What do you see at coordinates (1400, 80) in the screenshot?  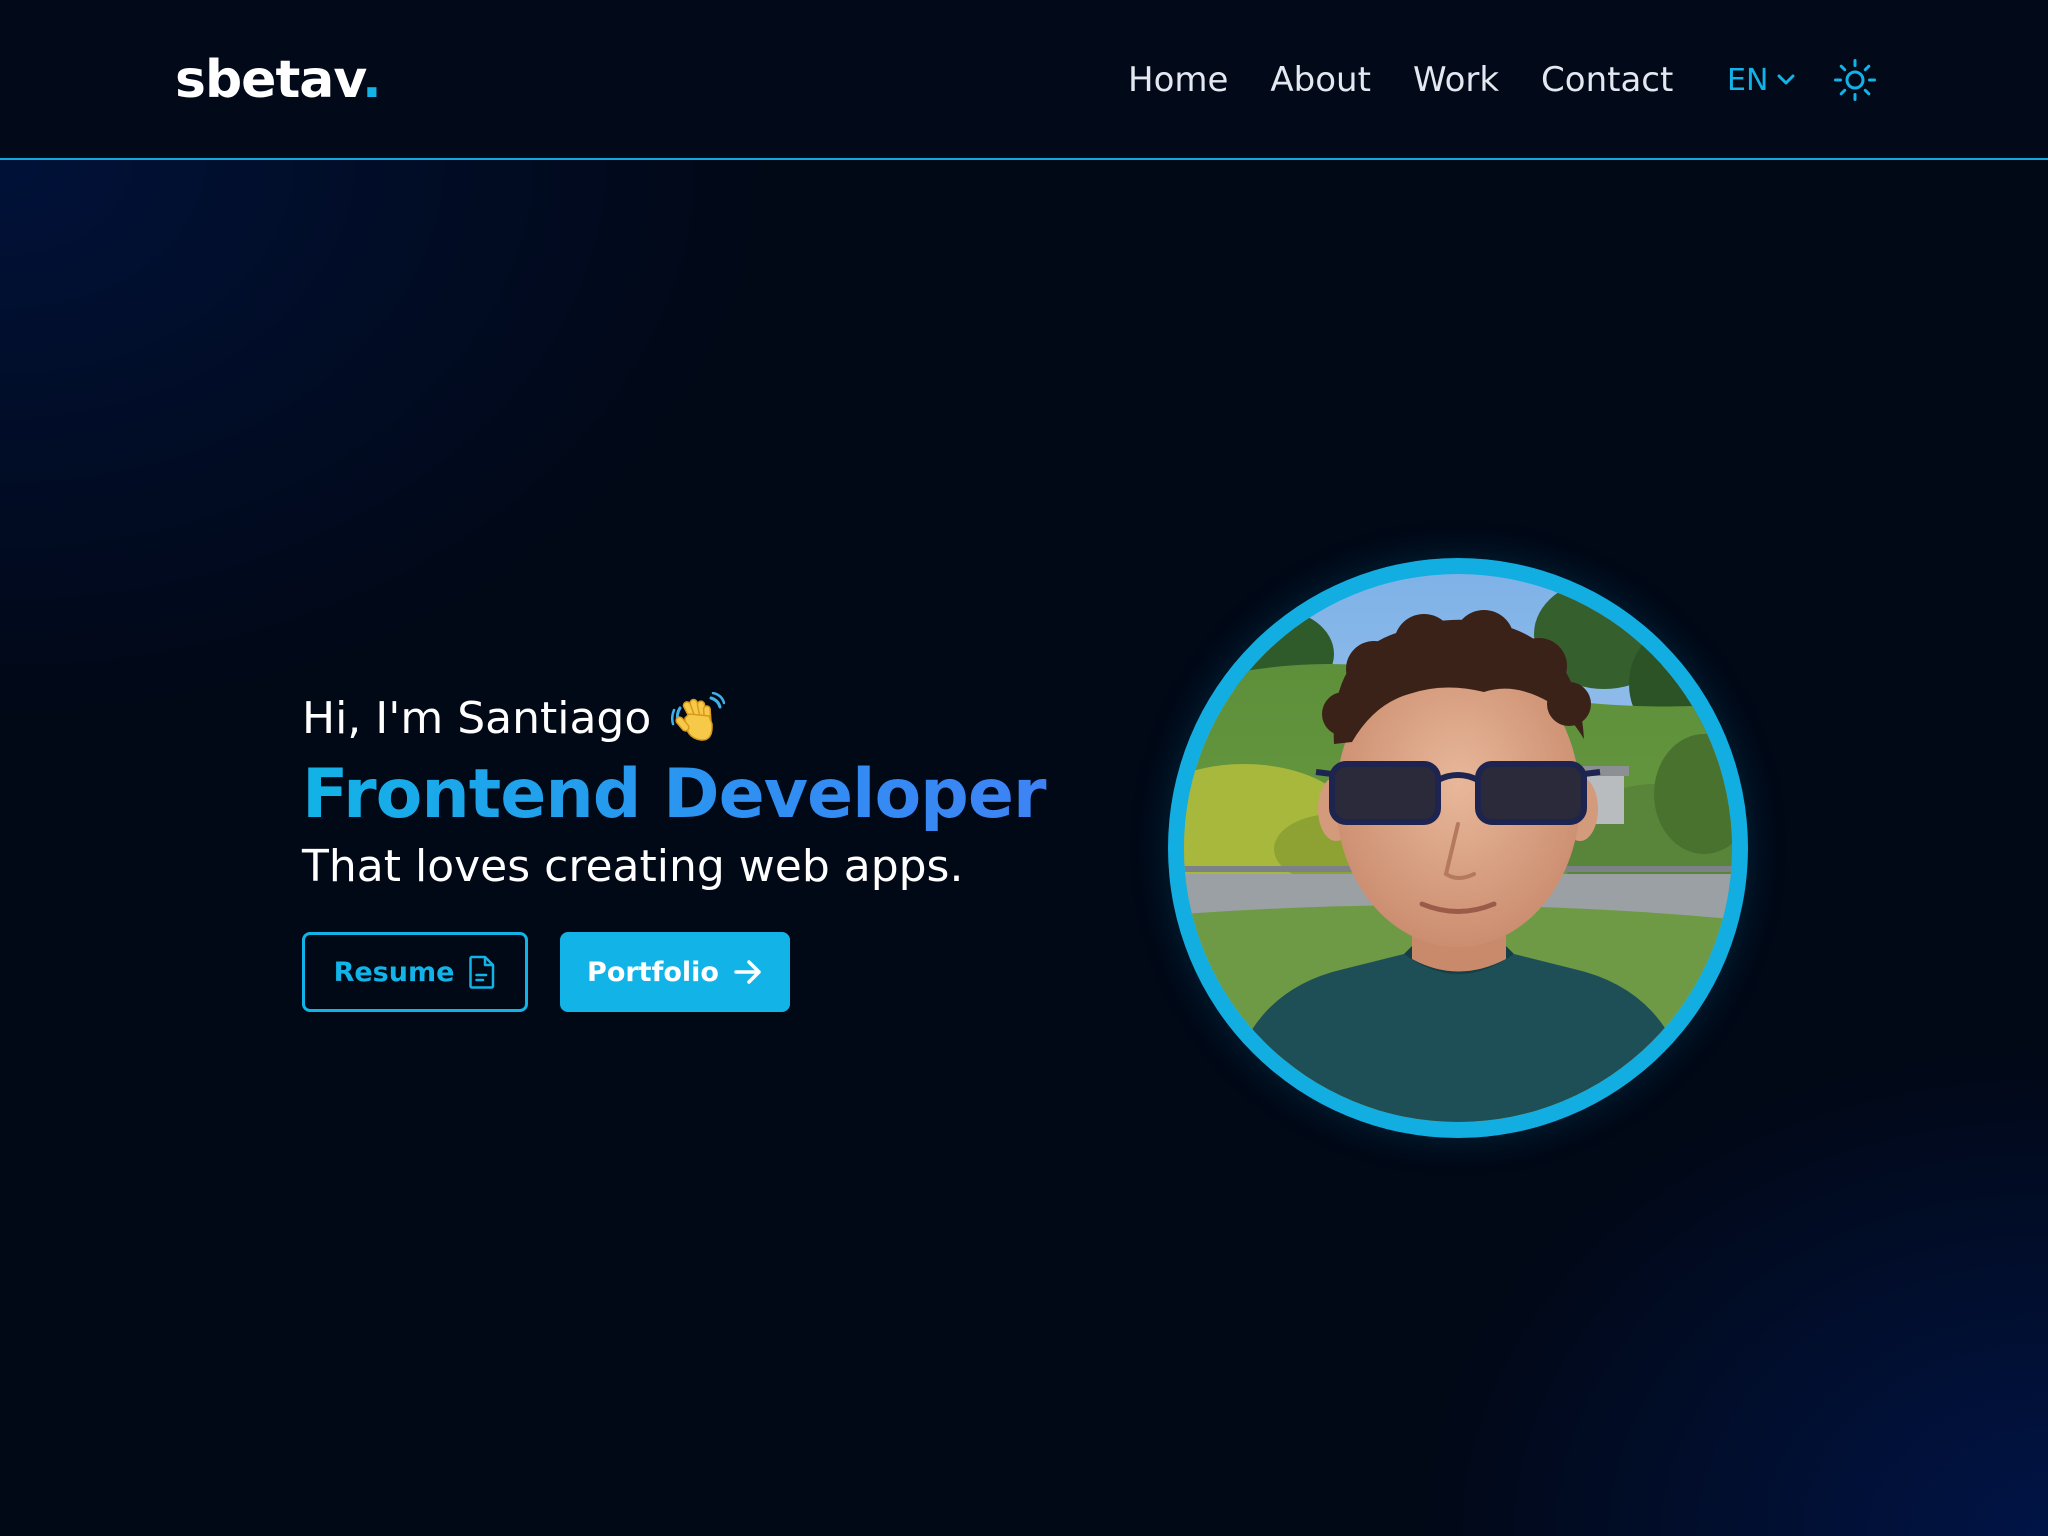 I see `main-nav: Home About Work Contact` at bounding box center [1400, 80].